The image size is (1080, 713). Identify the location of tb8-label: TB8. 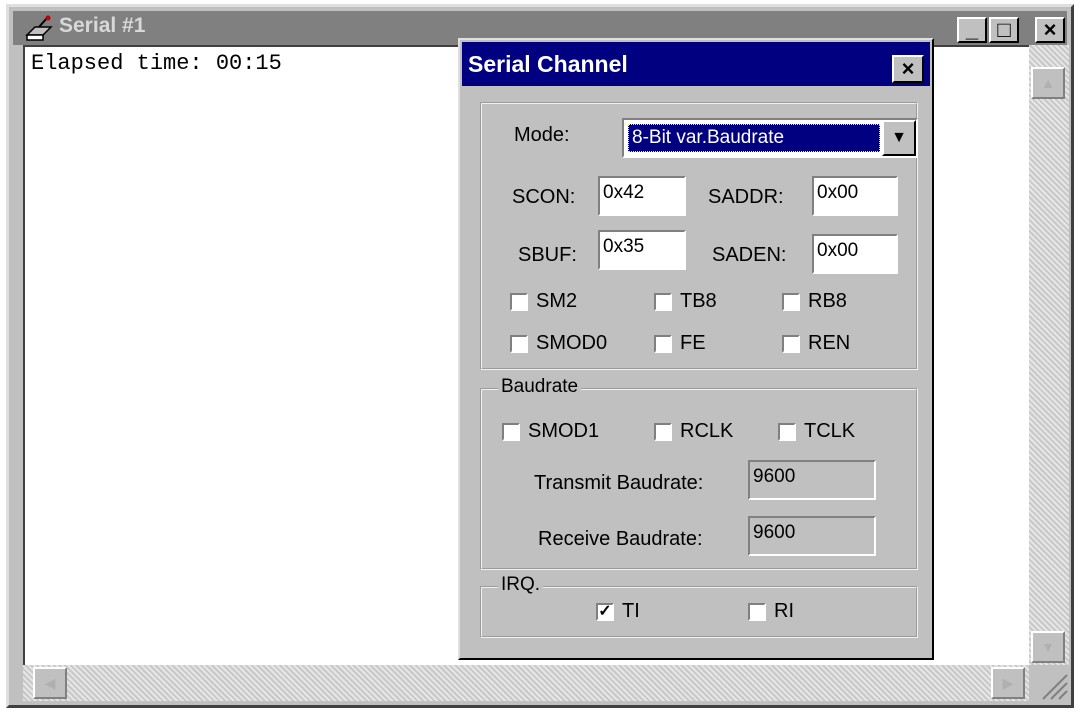
(698, 301).